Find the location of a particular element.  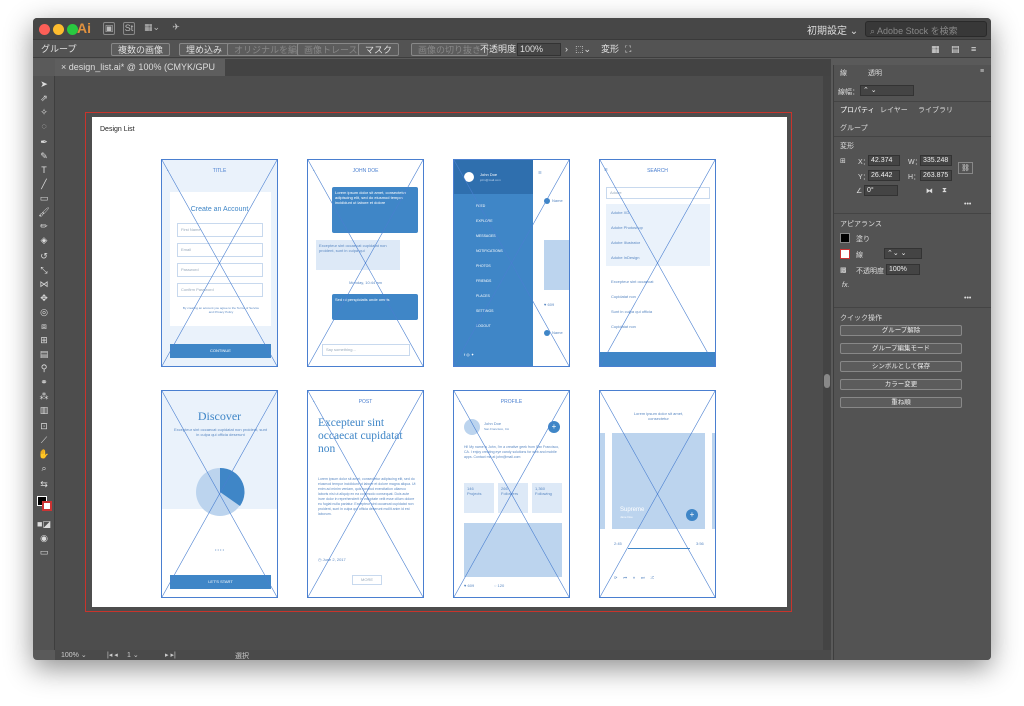

line-tool-icon: ╱ is located at coordinates (44, 184).